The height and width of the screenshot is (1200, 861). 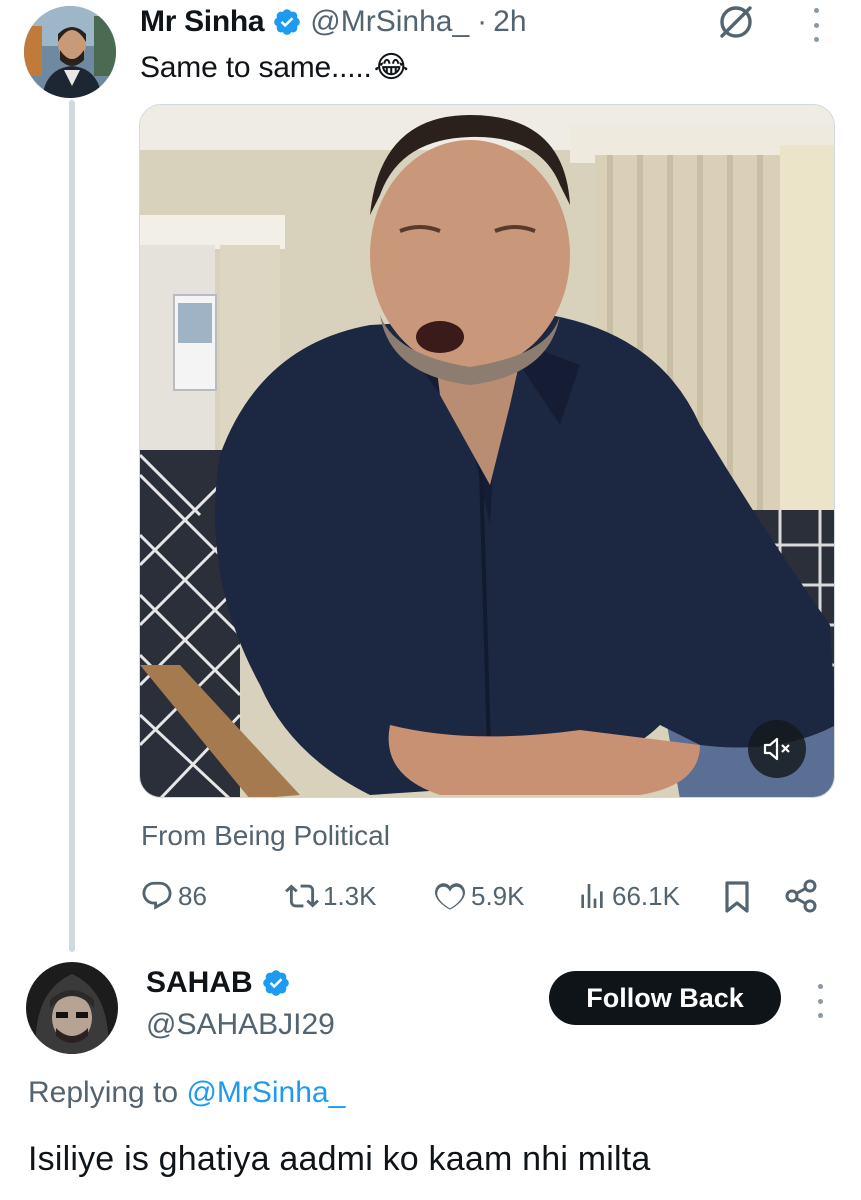 What do you see at coordinates (509, 22) in the screenshot?
I see `tweet-time: 2h` at bounding box center [509, 22].